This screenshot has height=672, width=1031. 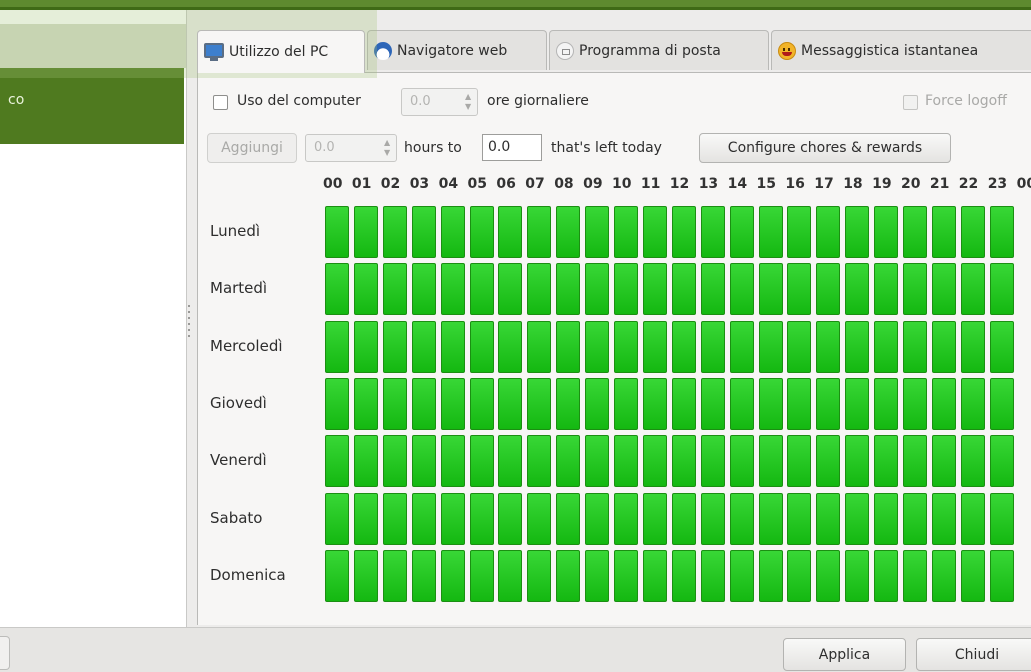 I want to click on tab-mail-program: Programma di posta, so click(x=659, y=50).